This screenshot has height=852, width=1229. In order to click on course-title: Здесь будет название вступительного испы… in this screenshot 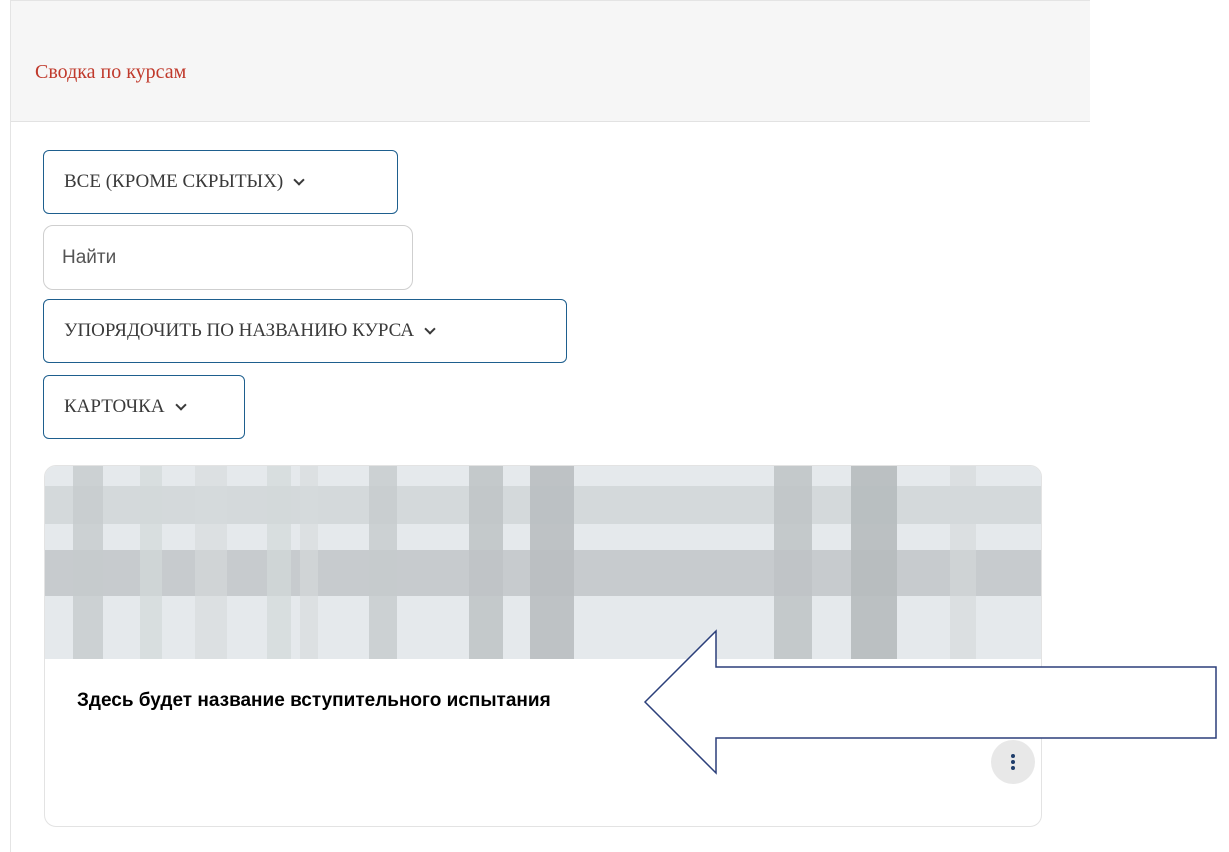, I will do `click(314, 701)`.